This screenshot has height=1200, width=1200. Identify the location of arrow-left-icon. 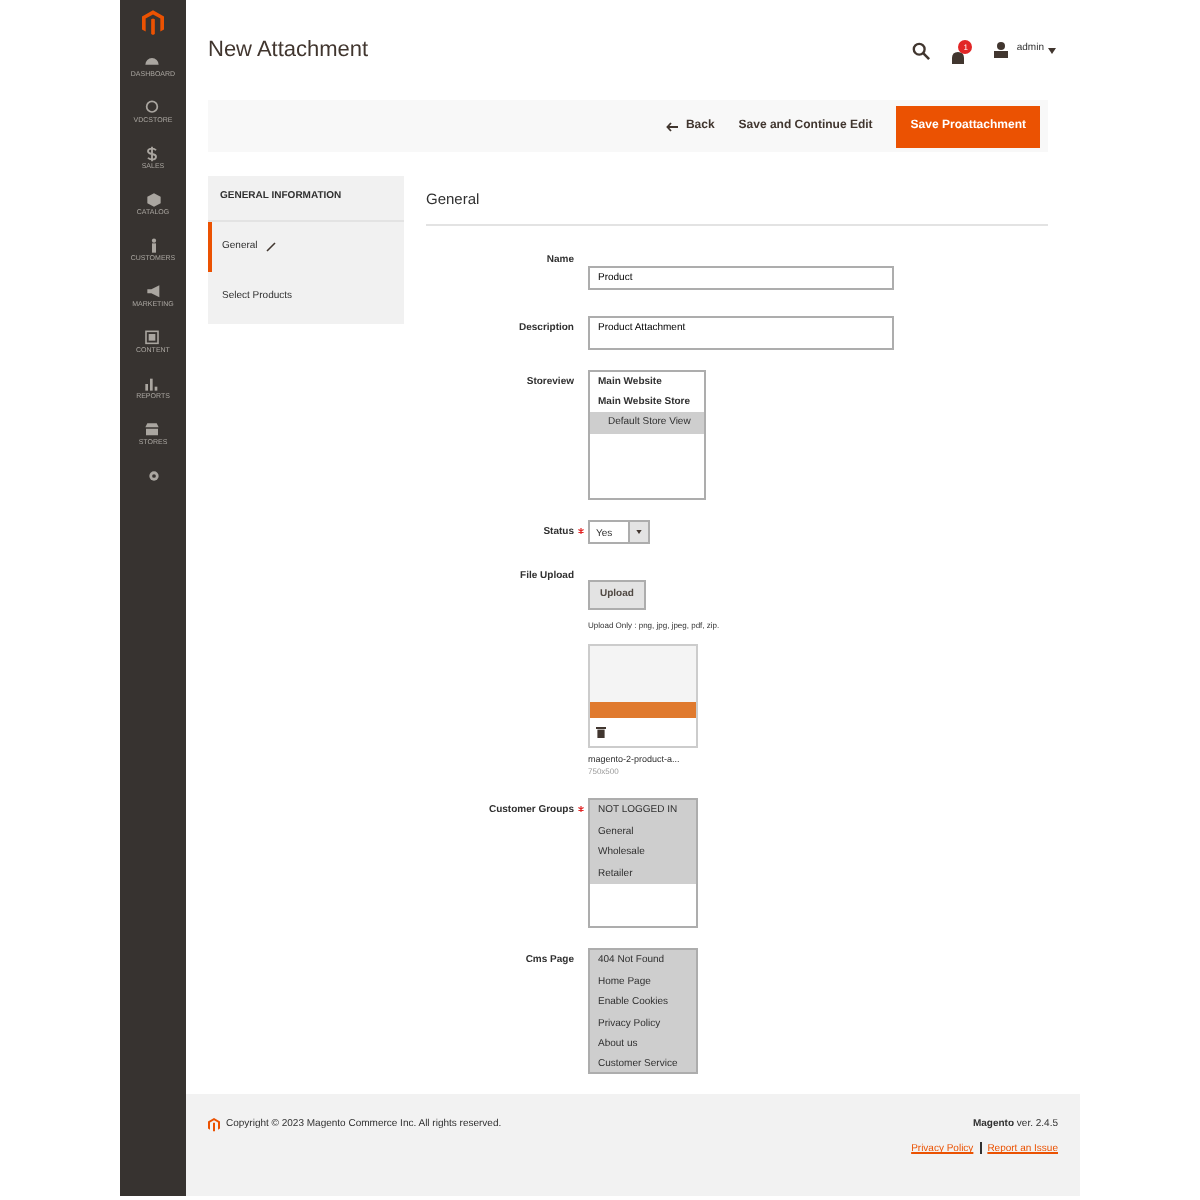
(671, 126).